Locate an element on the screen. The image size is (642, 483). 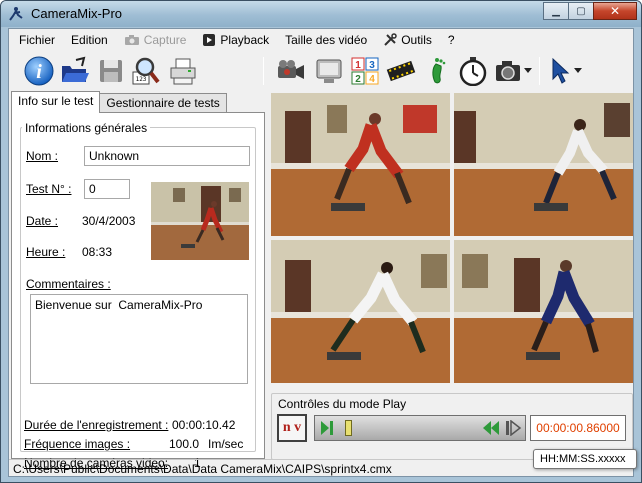
printer-icon is located at coordinates (183, 71).